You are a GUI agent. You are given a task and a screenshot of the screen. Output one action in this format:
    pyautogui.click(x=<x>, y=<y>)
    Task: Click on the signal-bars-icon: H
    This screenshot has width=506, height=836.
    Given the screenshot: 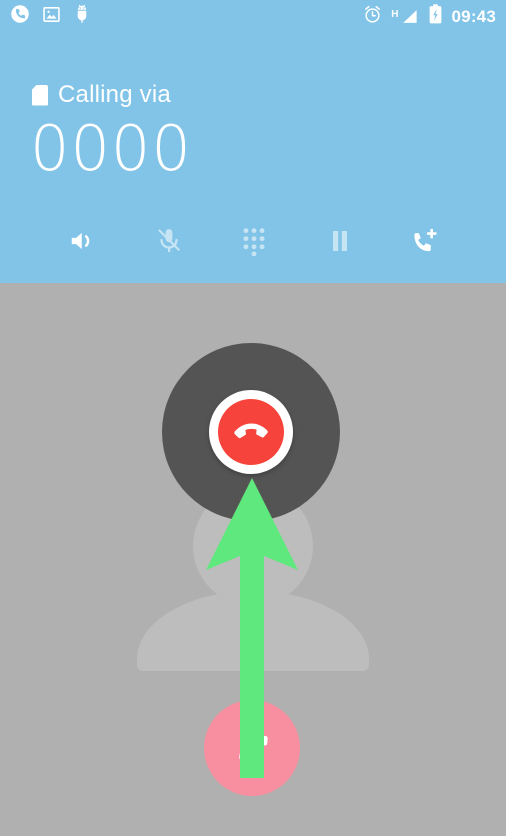 What is the action you would take?
    pyautogui.click(x=404, y=16)
    